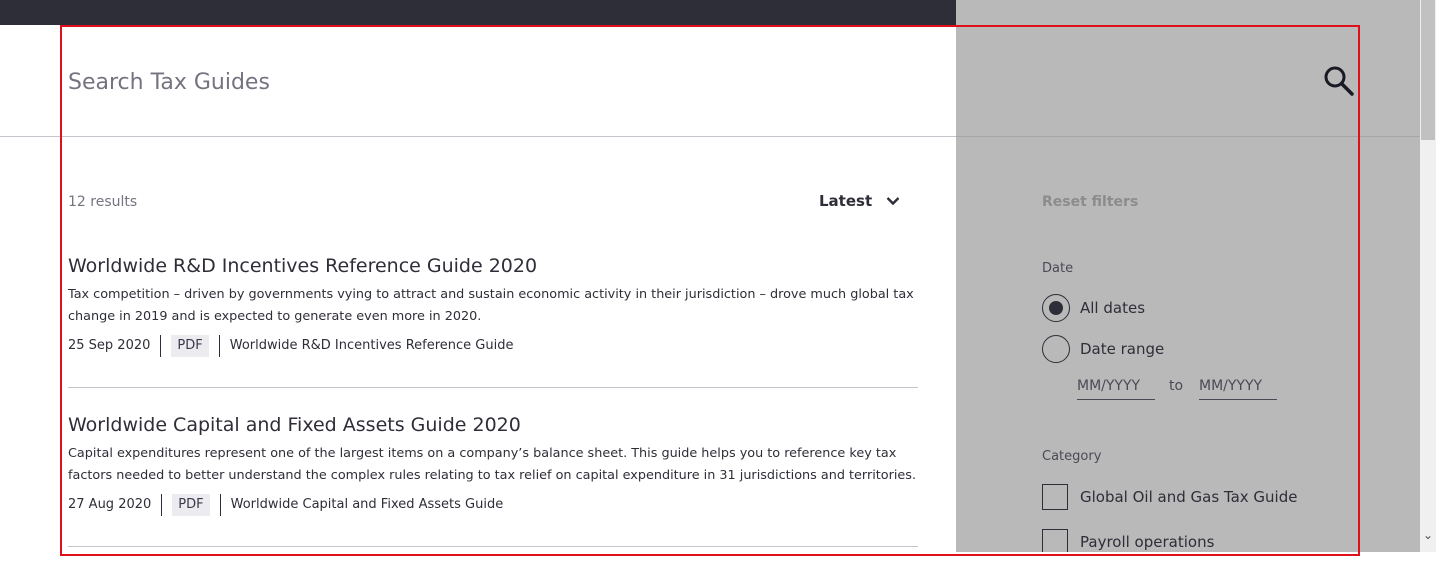  Describe the element at coordinates (361, 505) in the screenshot. I see `result-series: Worldwide Capital and Fixed Assets Guide` at that location.